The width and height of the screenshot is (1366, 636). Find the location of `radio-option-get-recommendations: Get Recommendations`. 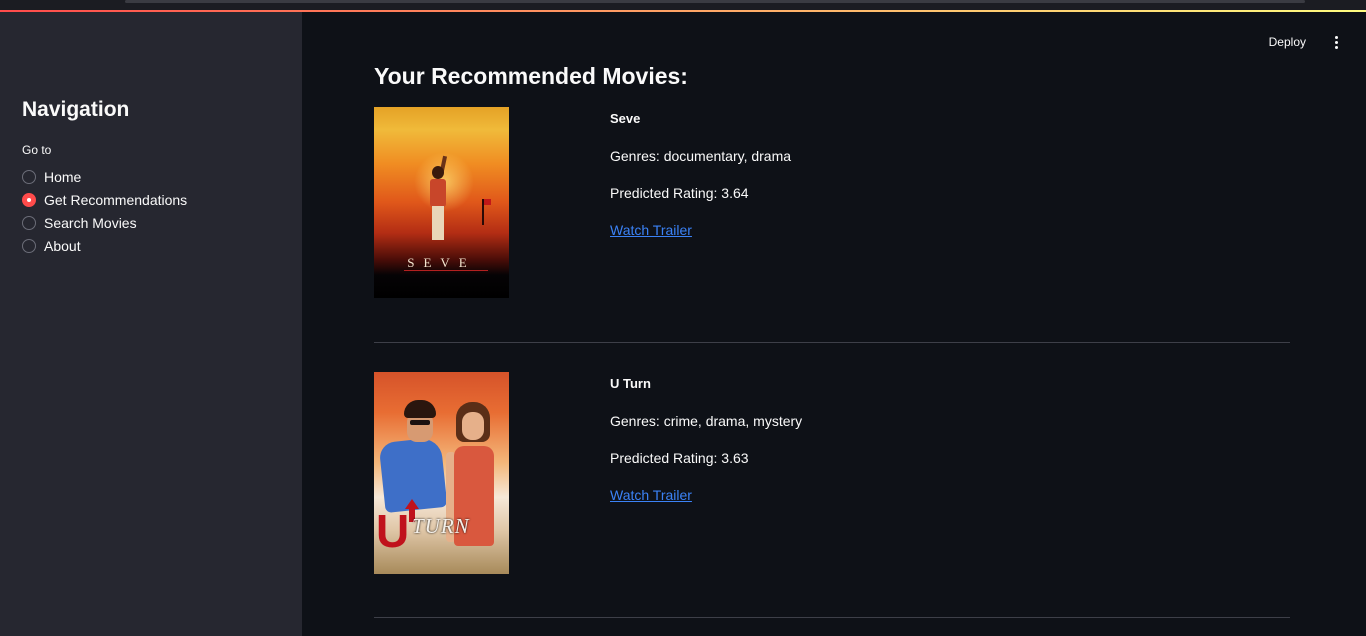

radio-option-get-recommendations: Get Recommendations is located at coordinates (104, 199).